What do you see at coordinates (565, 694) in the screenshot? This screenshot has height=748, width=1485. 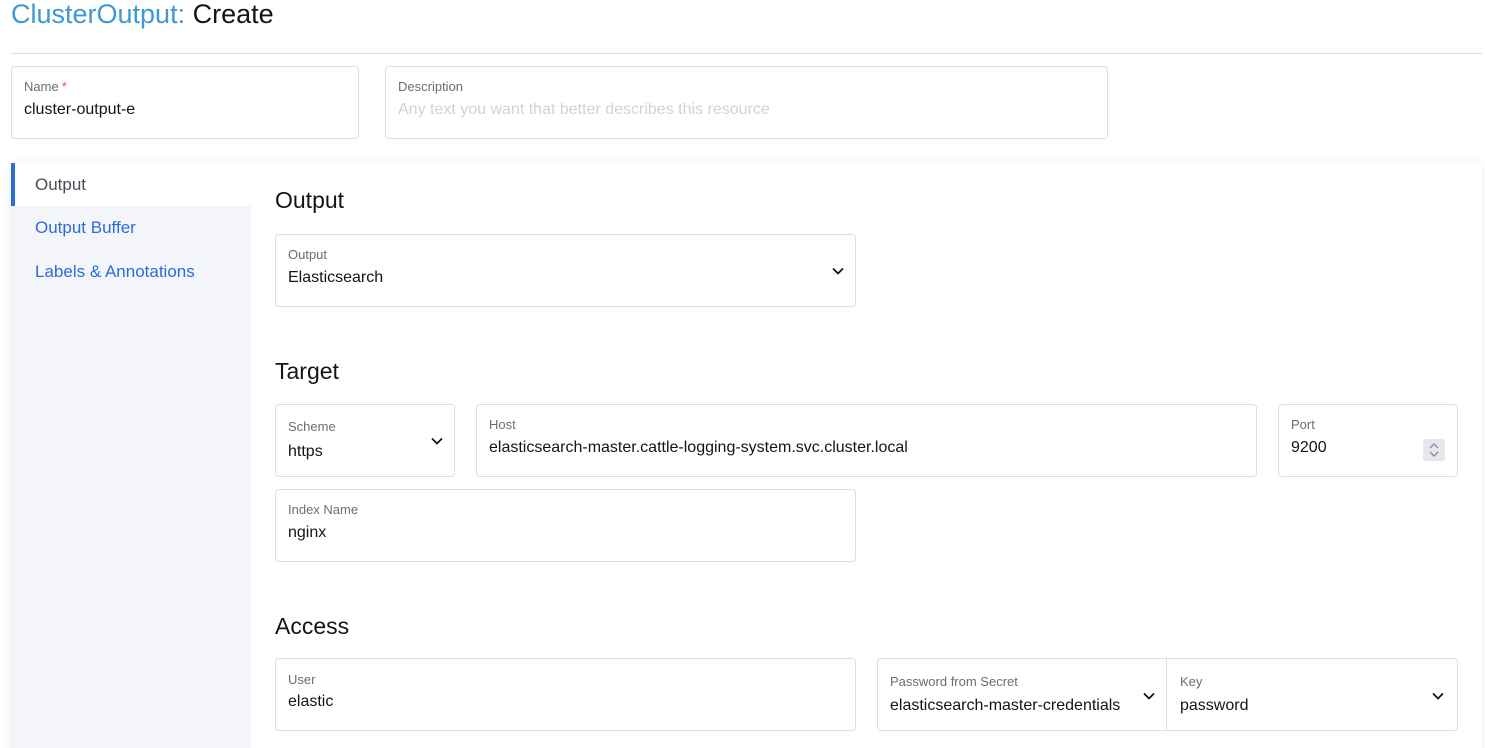 I see `user-field: User elastic` at bounding box center [565, 694].